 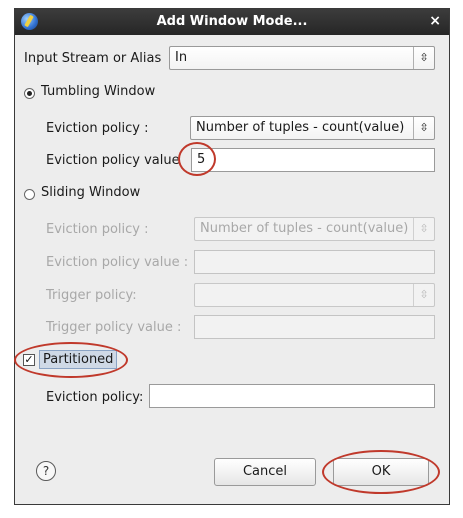 I want to click on sliding-eviction-value-input, so click(x=314, y=262).